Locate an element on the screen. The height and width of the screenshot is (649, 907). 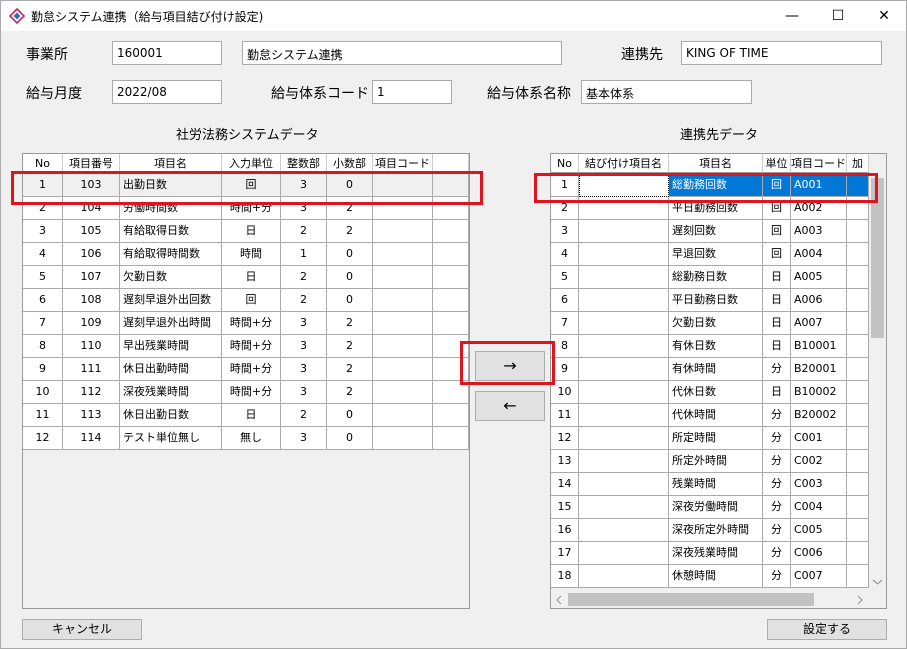
table-cell: 平日勤務回数 is located at coordinates (716, 208).